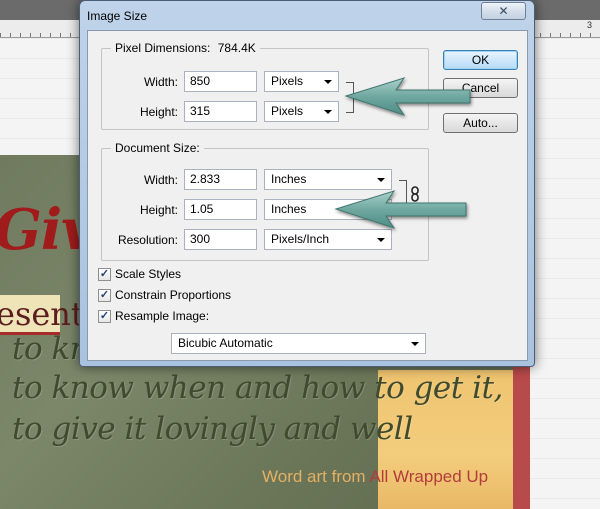  Describe the element at coordinates (403, 195) in the screenshot. I see `doc-link-bracket` at that location.